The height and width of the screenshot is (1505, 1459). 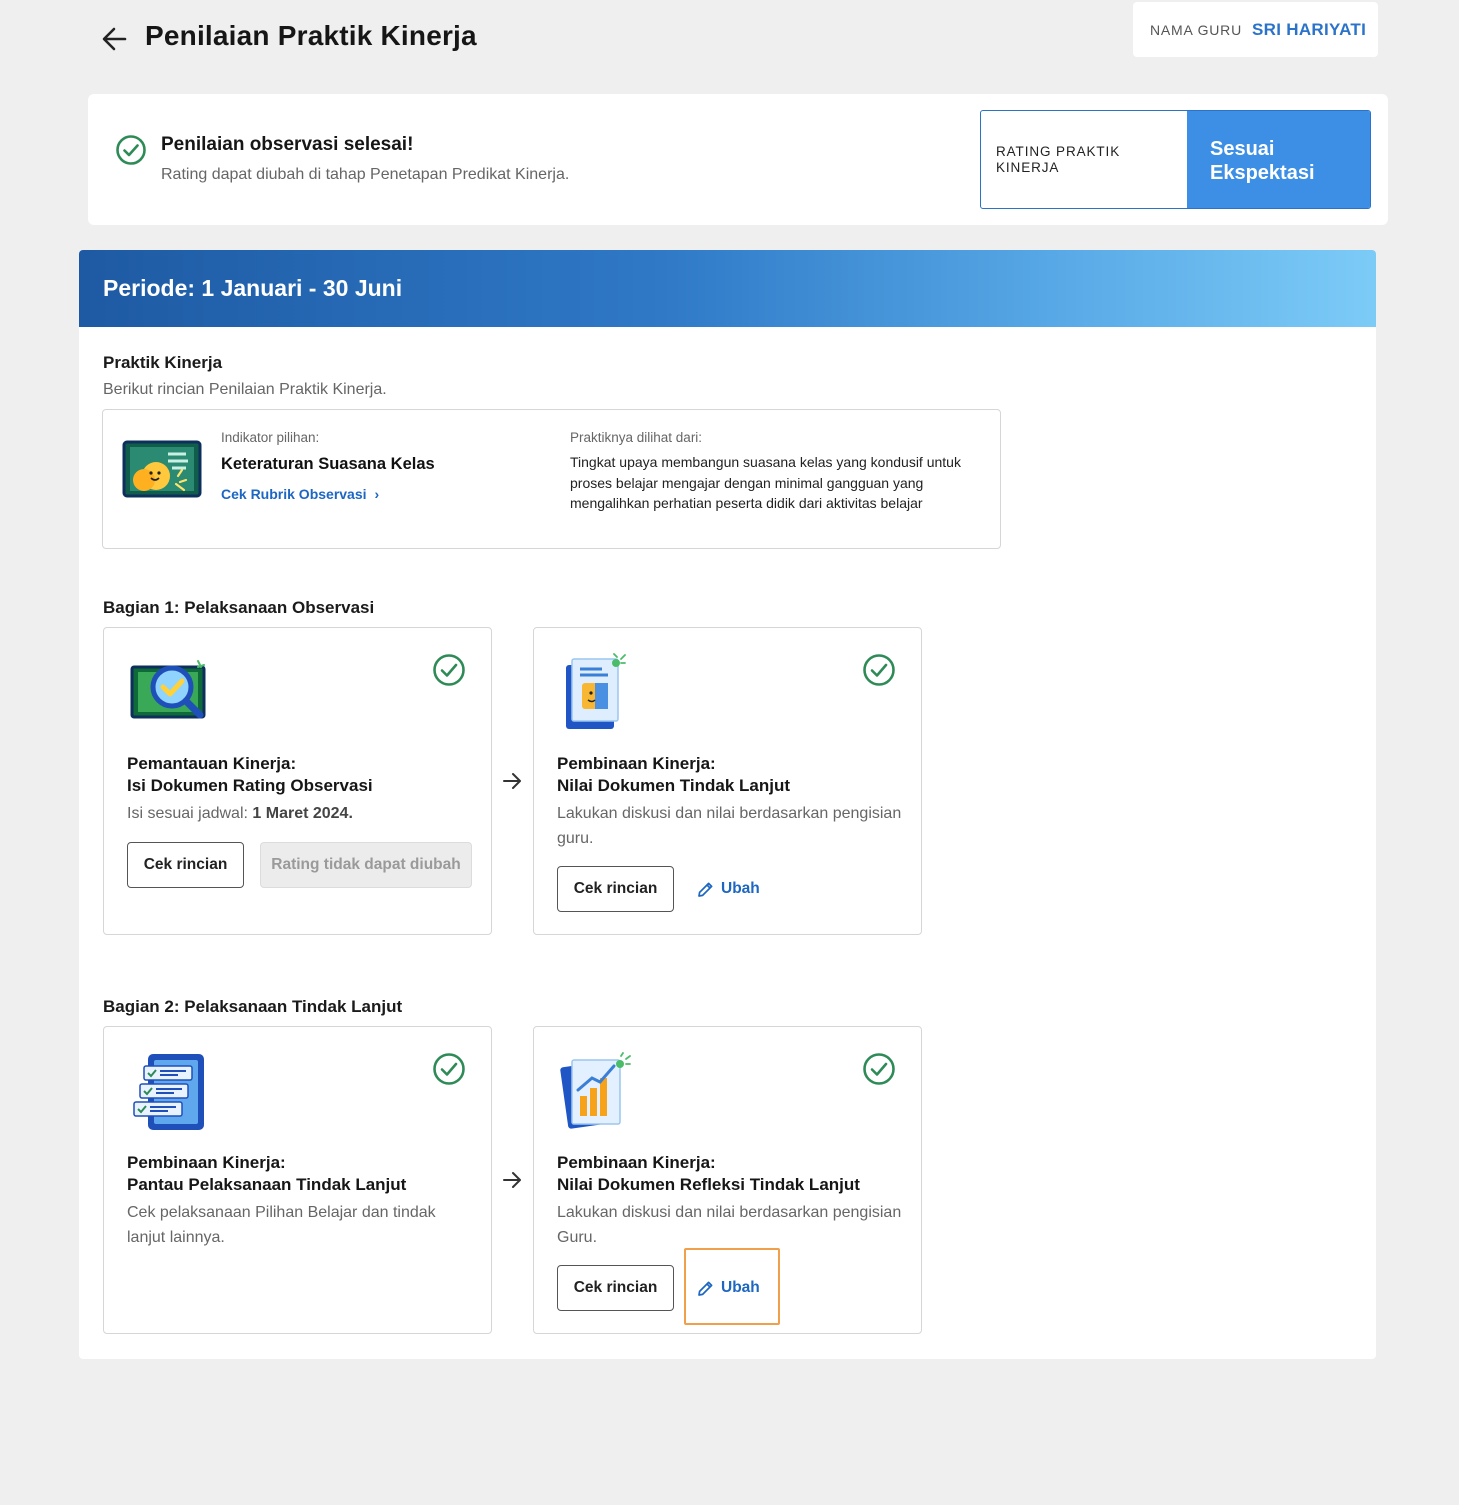 What do you see at coordinates (705, 889) in the screenshot?
I see `pencil-icon` at bounding box center [705, 889].